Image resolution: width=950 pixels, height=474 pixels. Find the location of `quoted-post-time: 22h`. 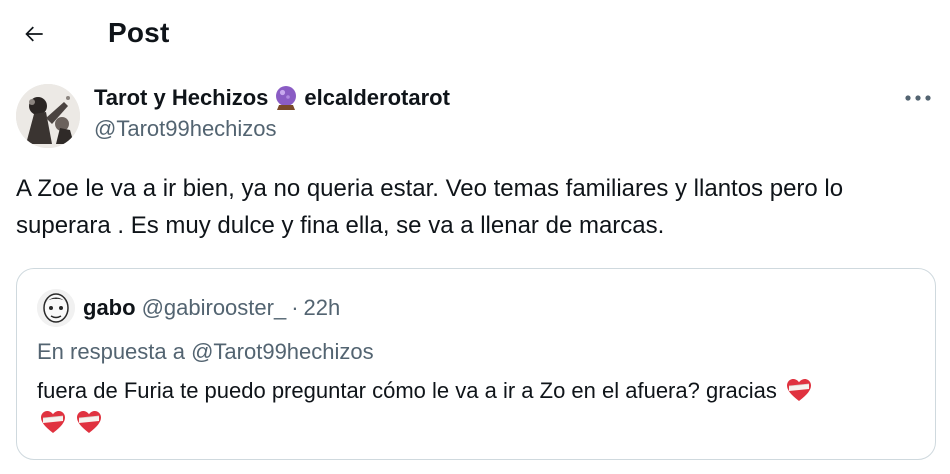

quoted-post-time: 22h is located at coordinates (322, 308).